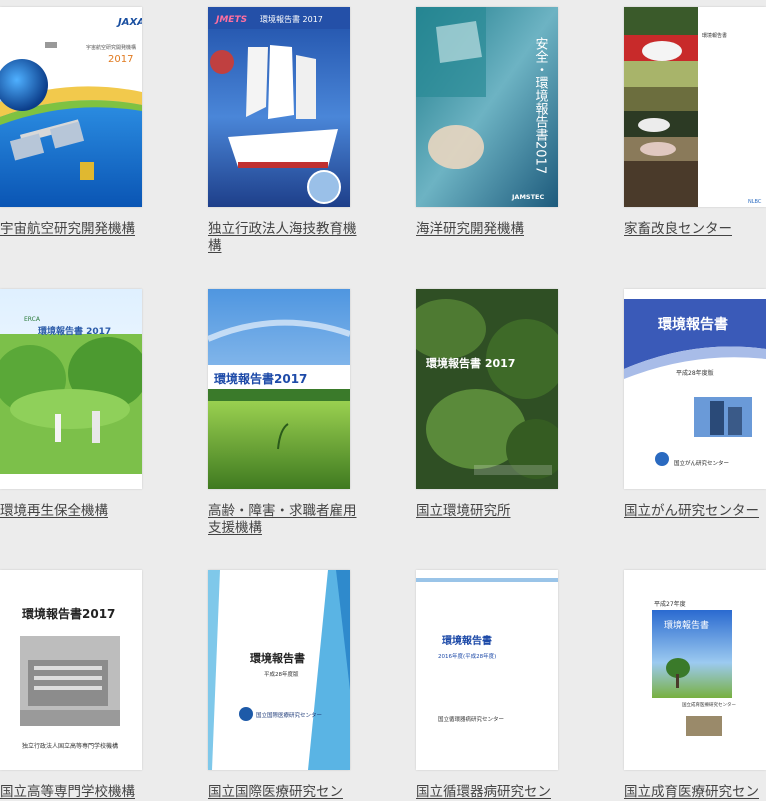 This screenshot has width=766, height=801. I want to click on report-cover: JMETS 環境報告書 2017, so click(279, 107).